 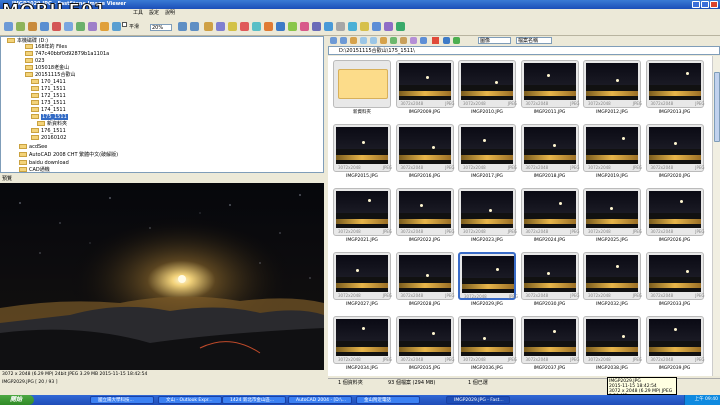 What do you see at coordinates (388, 400) in the screenshot?
I see `taskbar-button: 金山附近電話` at bounding box center [388, 400].